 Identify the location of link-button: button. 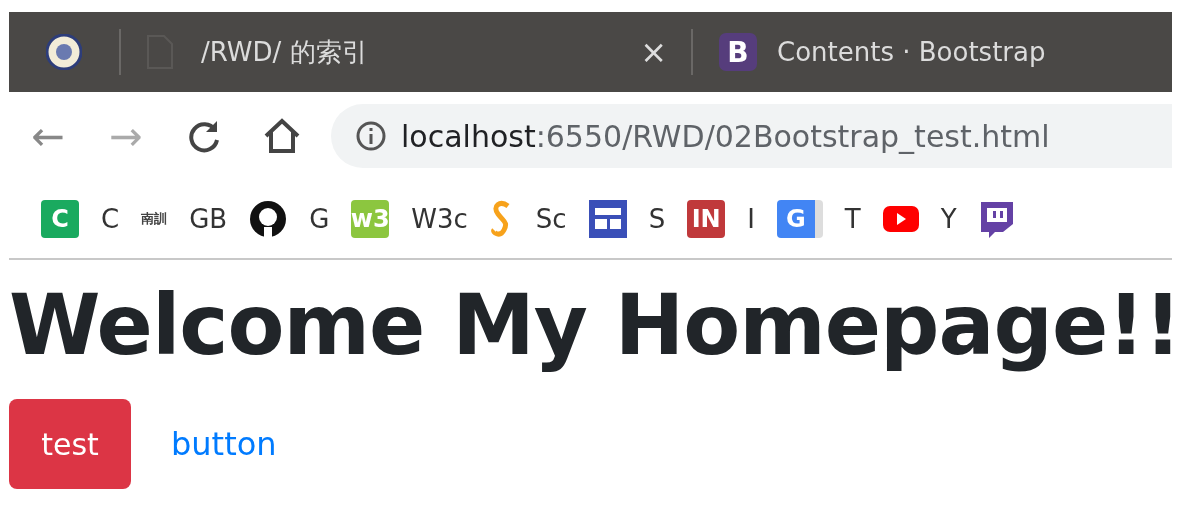
(224, 444).